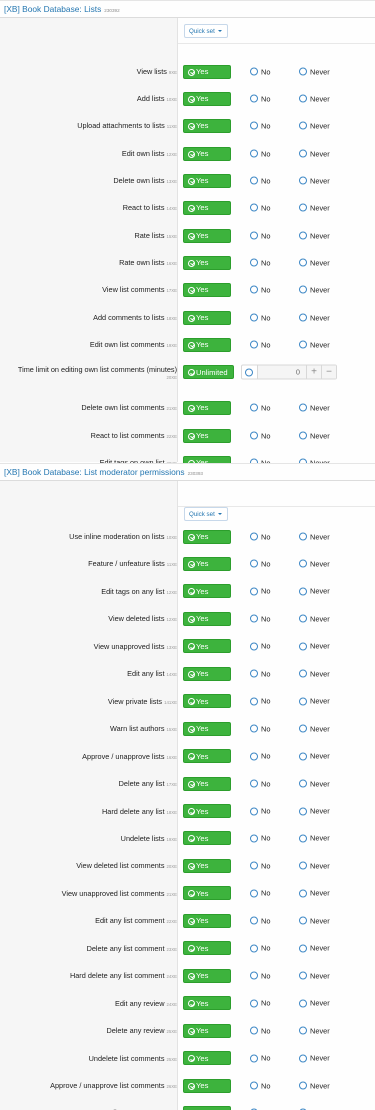 The height and width of the screenshot is (1110, 375). I want to click on decrement-button: −, so click(328, 372).